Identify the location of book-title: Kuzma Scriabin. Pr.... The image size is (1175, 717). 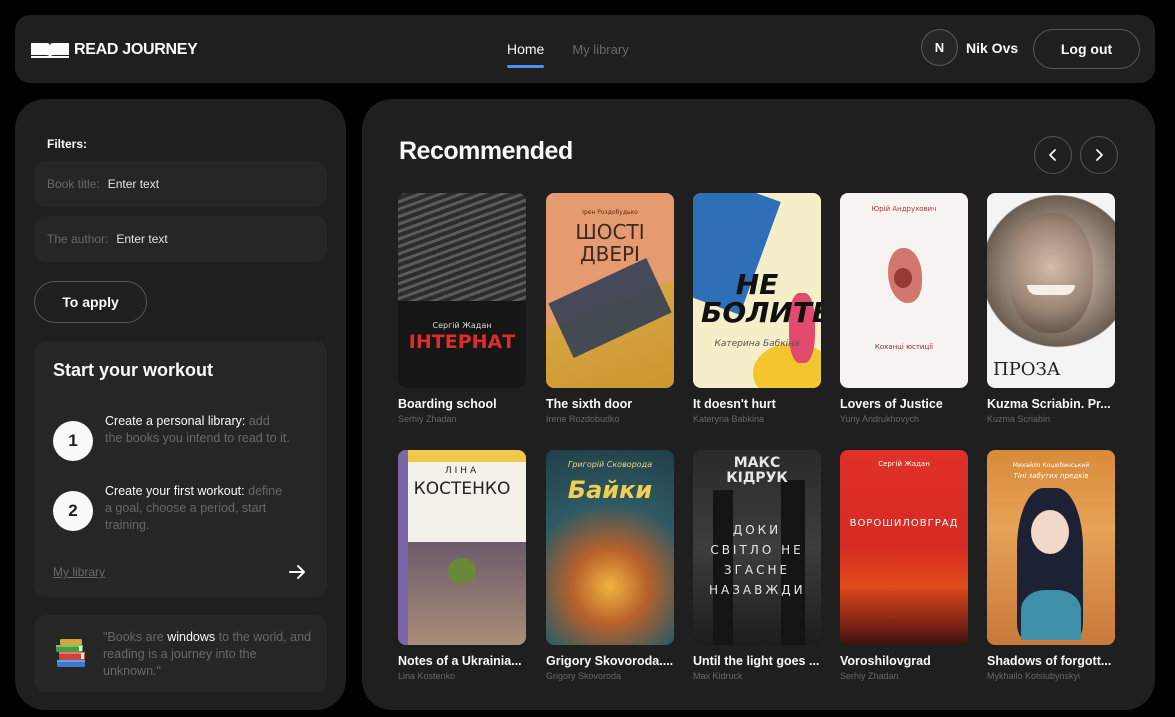
(1049, 404).